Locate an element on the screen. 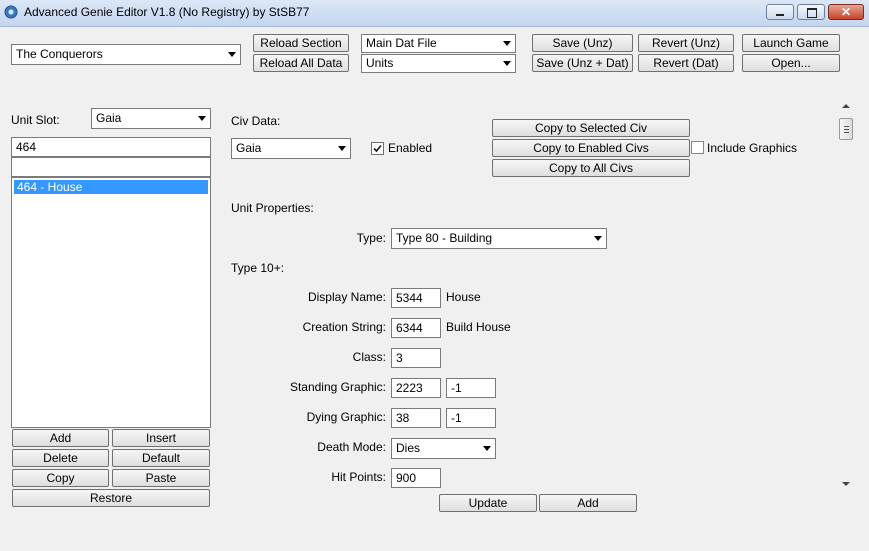  copy-to-selected-civ-button: Copy to Selected Civ is located at coordinates (591, 128).